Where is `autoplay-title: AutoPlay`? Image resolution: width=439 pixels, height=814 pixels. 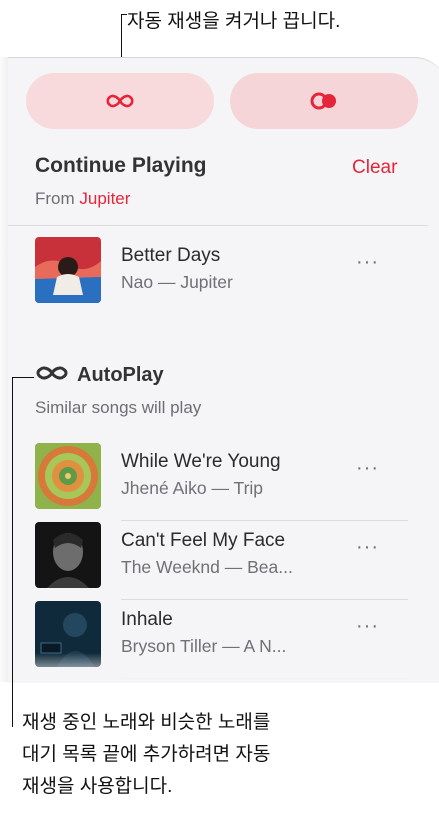 autoplay-title: AutoPlay is located at coordinates (120, 375).